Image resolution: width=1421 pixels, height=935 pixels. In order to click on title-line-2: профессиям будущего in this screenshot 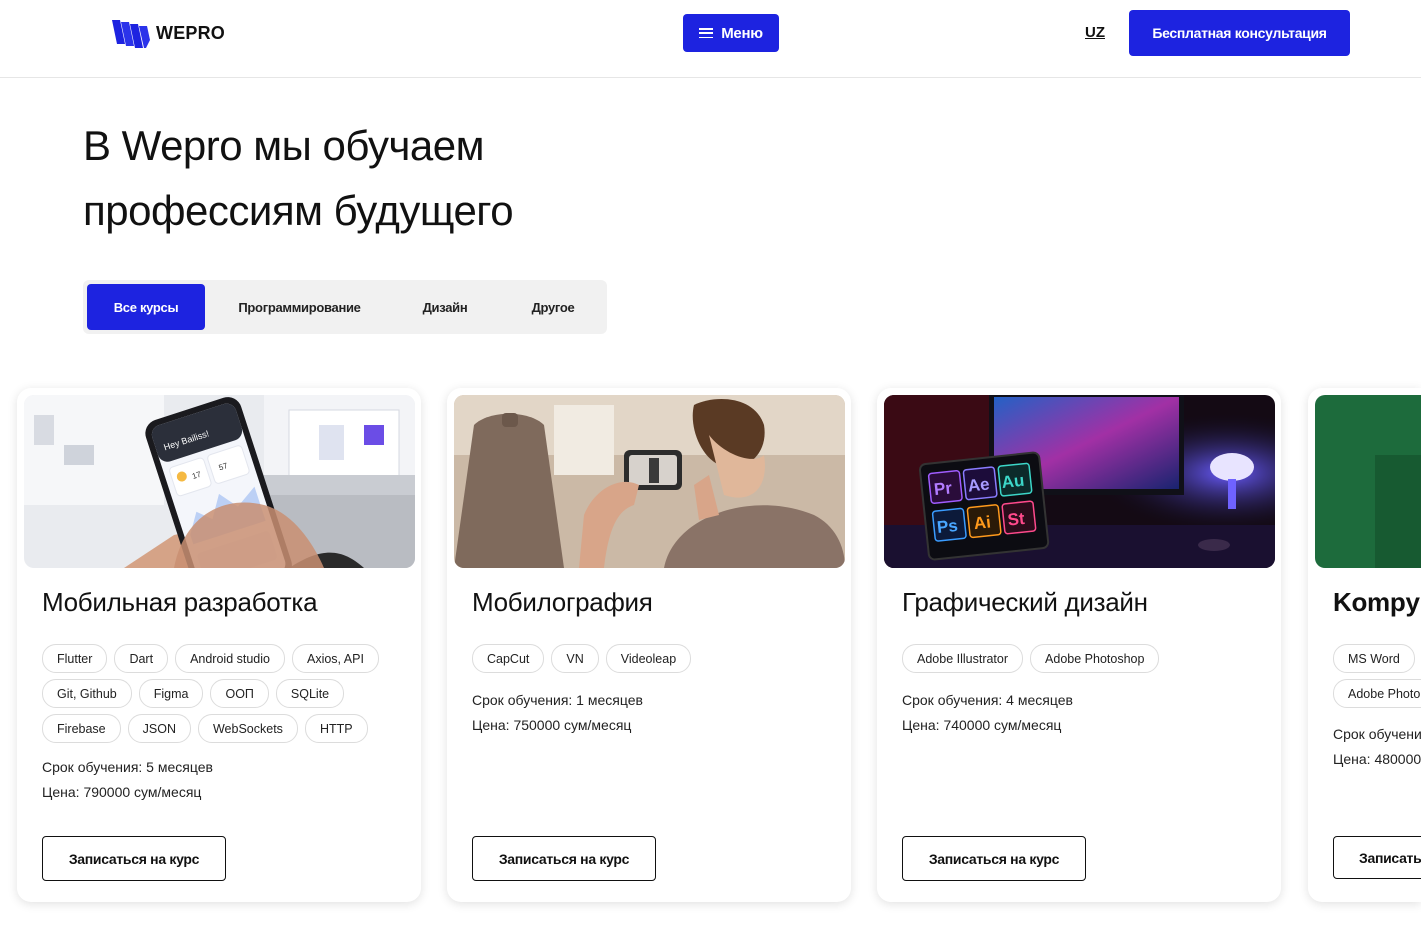, I will do `click(298, 210)`.